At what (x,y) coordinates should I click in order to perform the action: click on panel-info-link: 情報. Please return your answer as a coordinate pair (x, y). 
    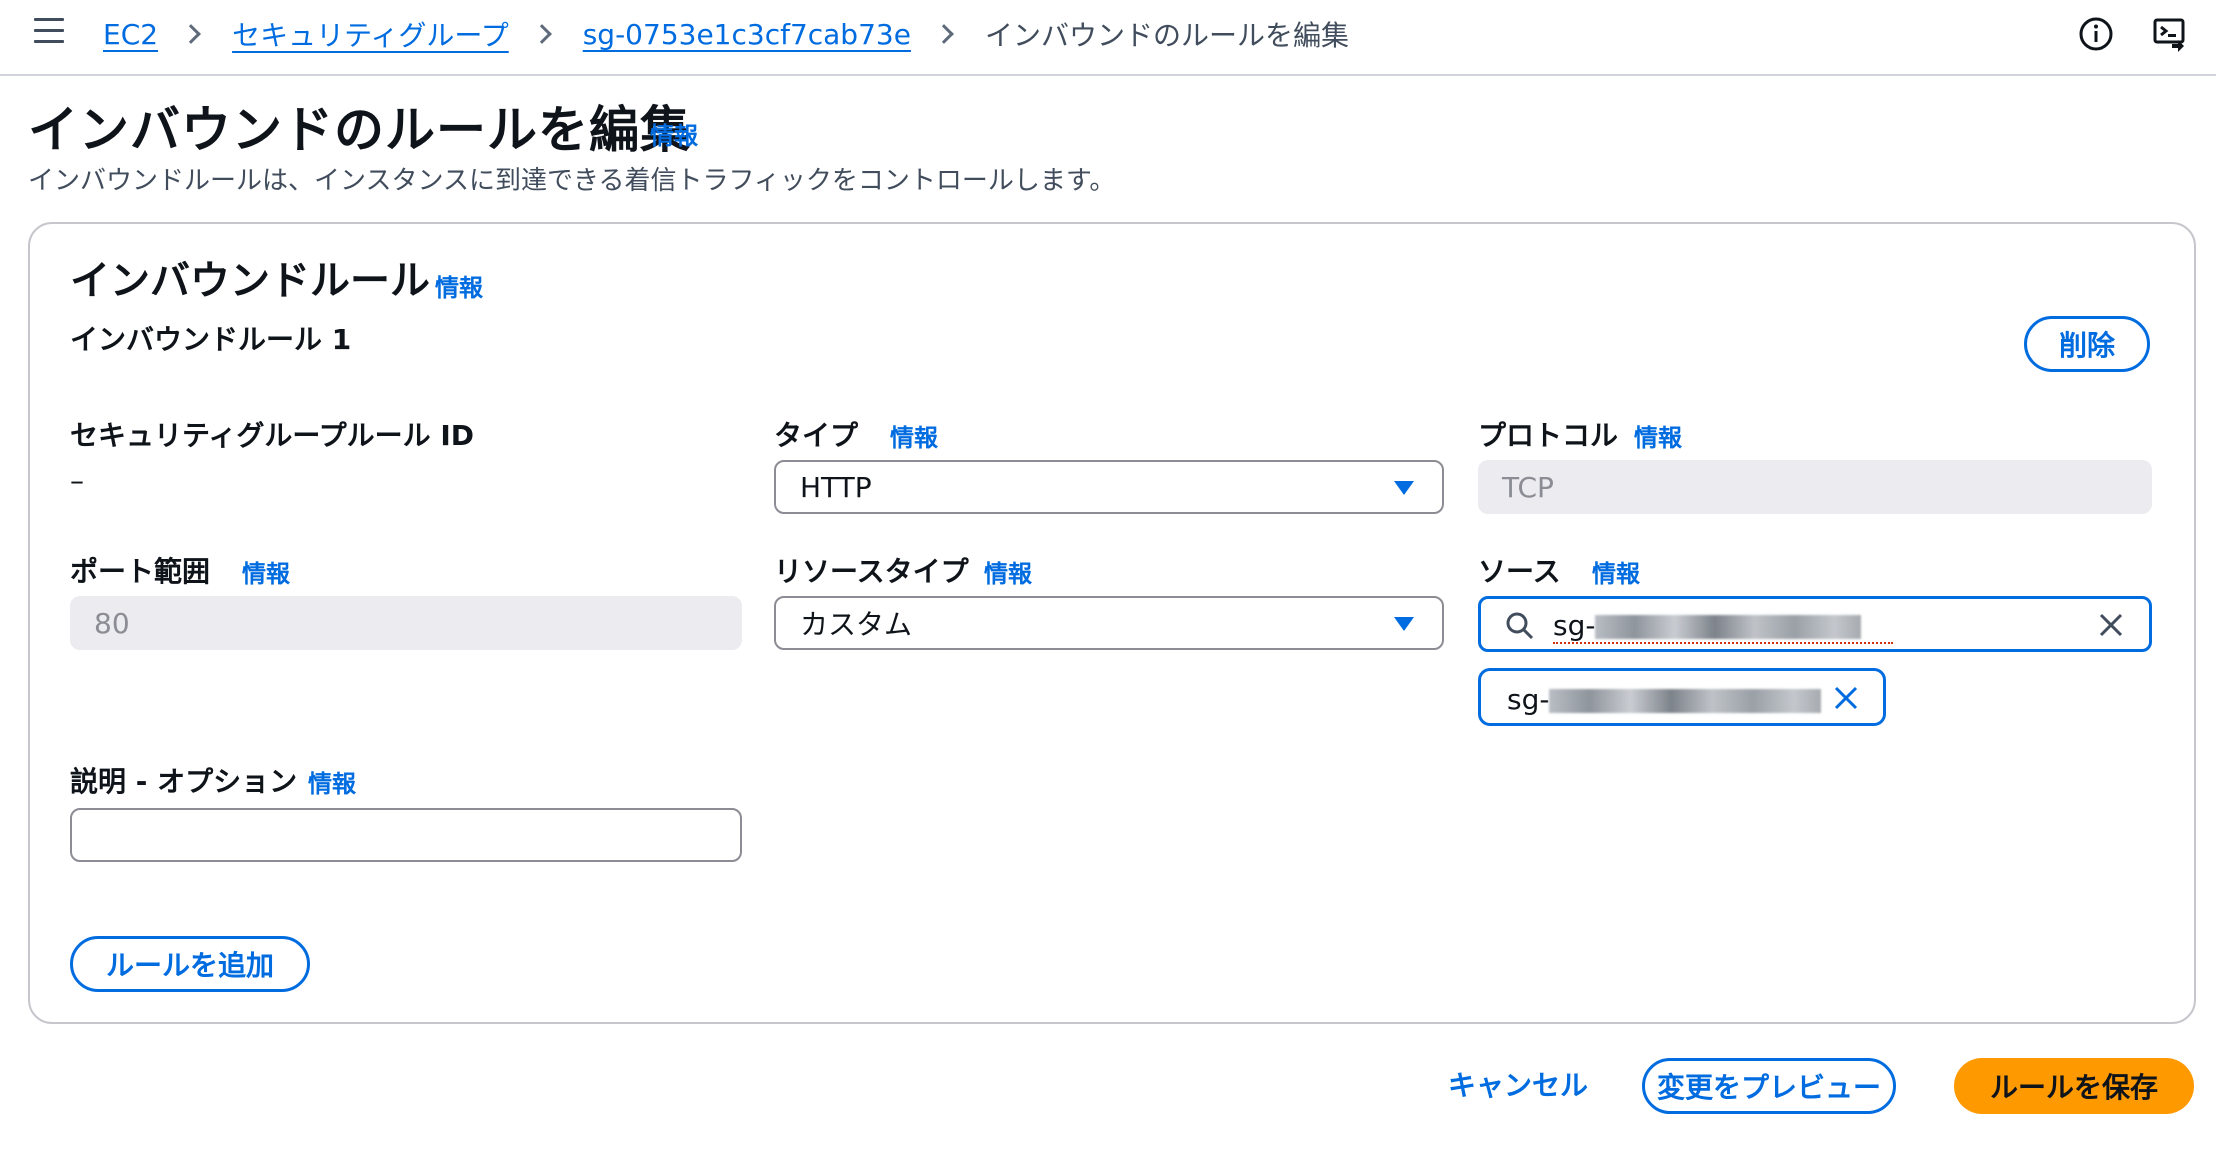
    Looking at the image, I should click on (459, 285).